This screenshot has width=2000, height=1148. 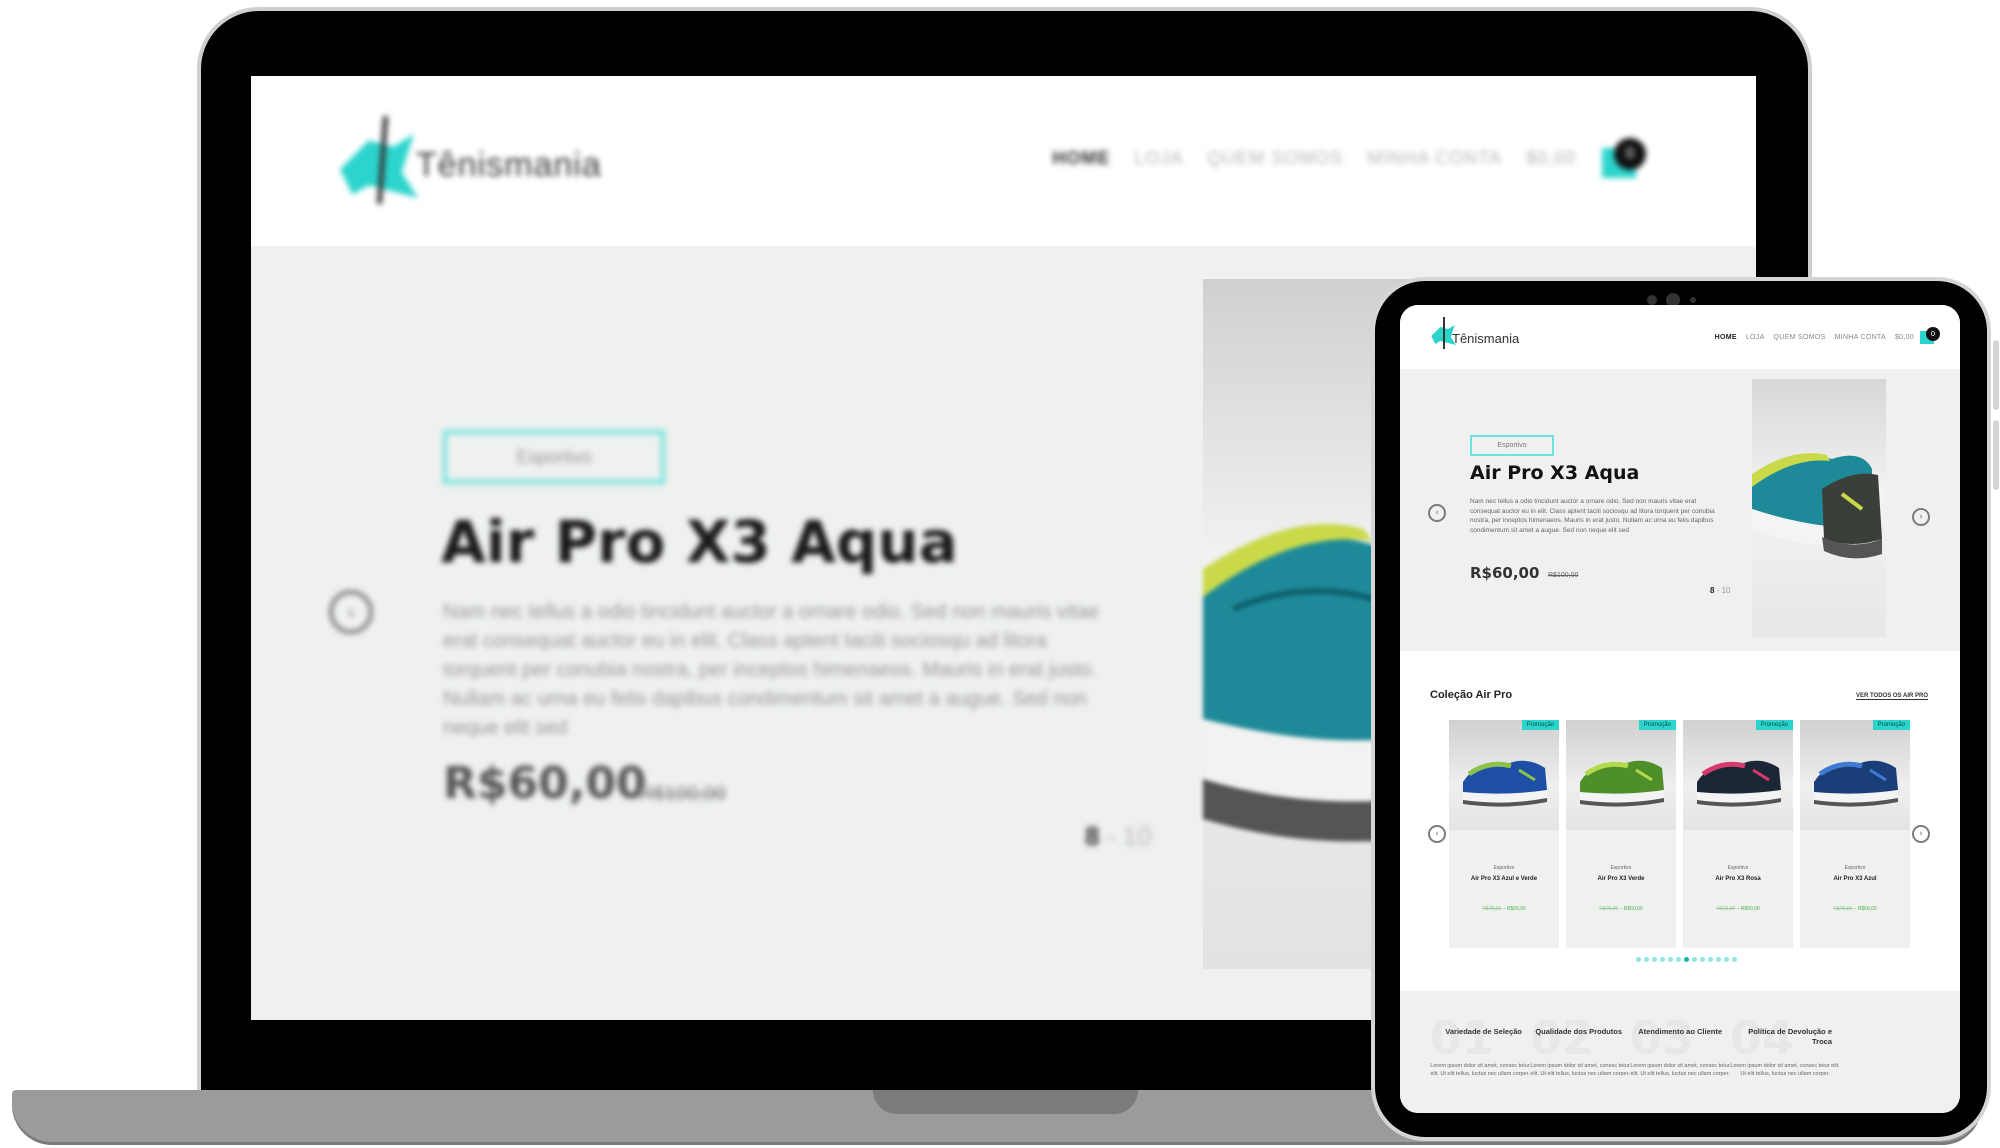 What do you see at coordinates (1471, 695) in the screenshot?
I see `collection-title: Coleção Air Pro` at bounding box center [1471, 695].